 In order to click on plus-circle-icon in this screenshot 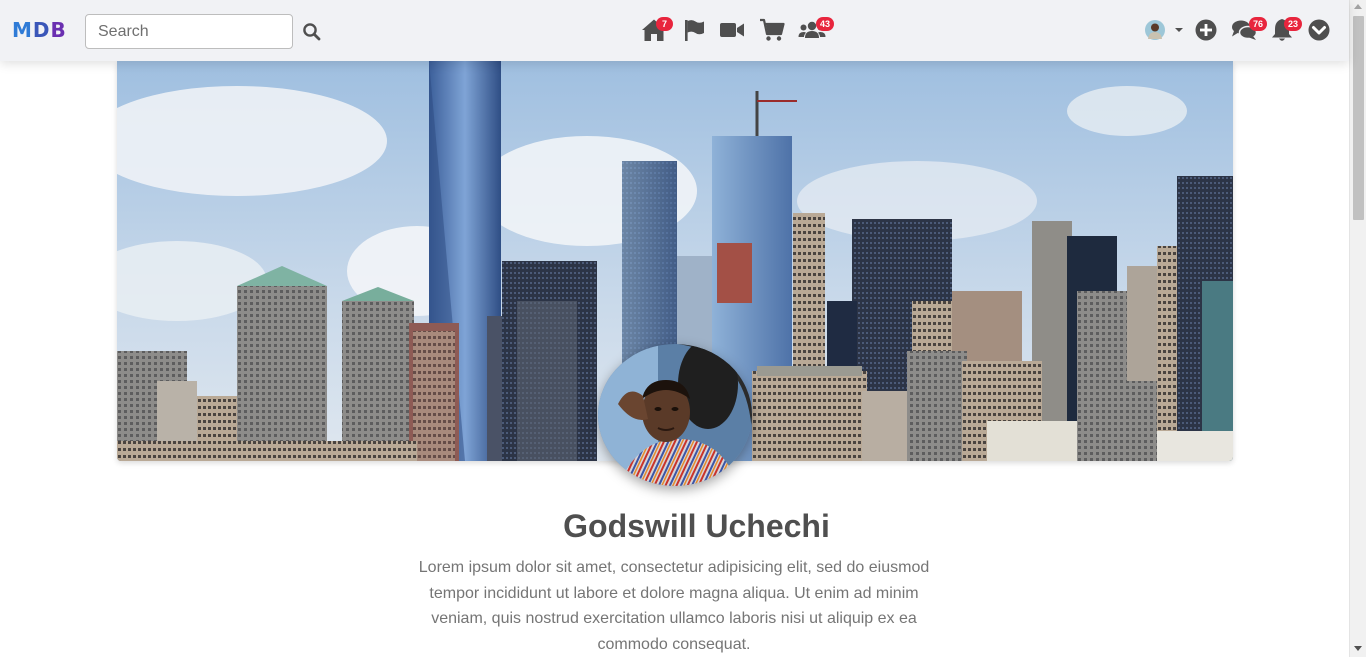, I will do `click(1206, 30)`.